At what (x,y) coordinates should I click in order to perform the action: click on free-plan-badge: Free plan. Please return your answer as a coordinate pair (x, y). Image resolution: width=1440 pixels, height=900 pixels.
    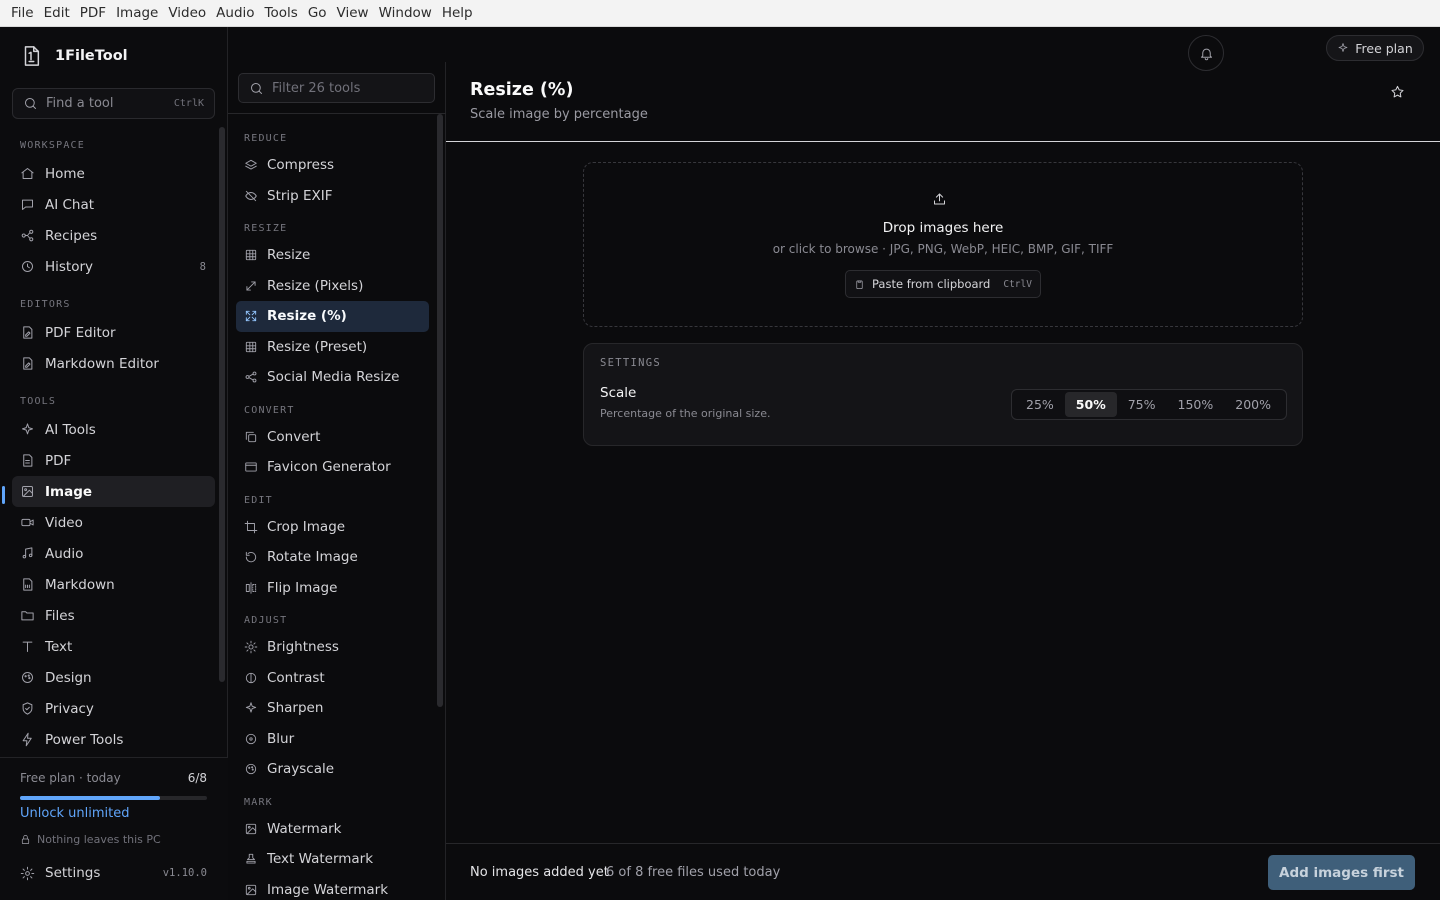
    Looking at the image, I should click on (1375, 48).